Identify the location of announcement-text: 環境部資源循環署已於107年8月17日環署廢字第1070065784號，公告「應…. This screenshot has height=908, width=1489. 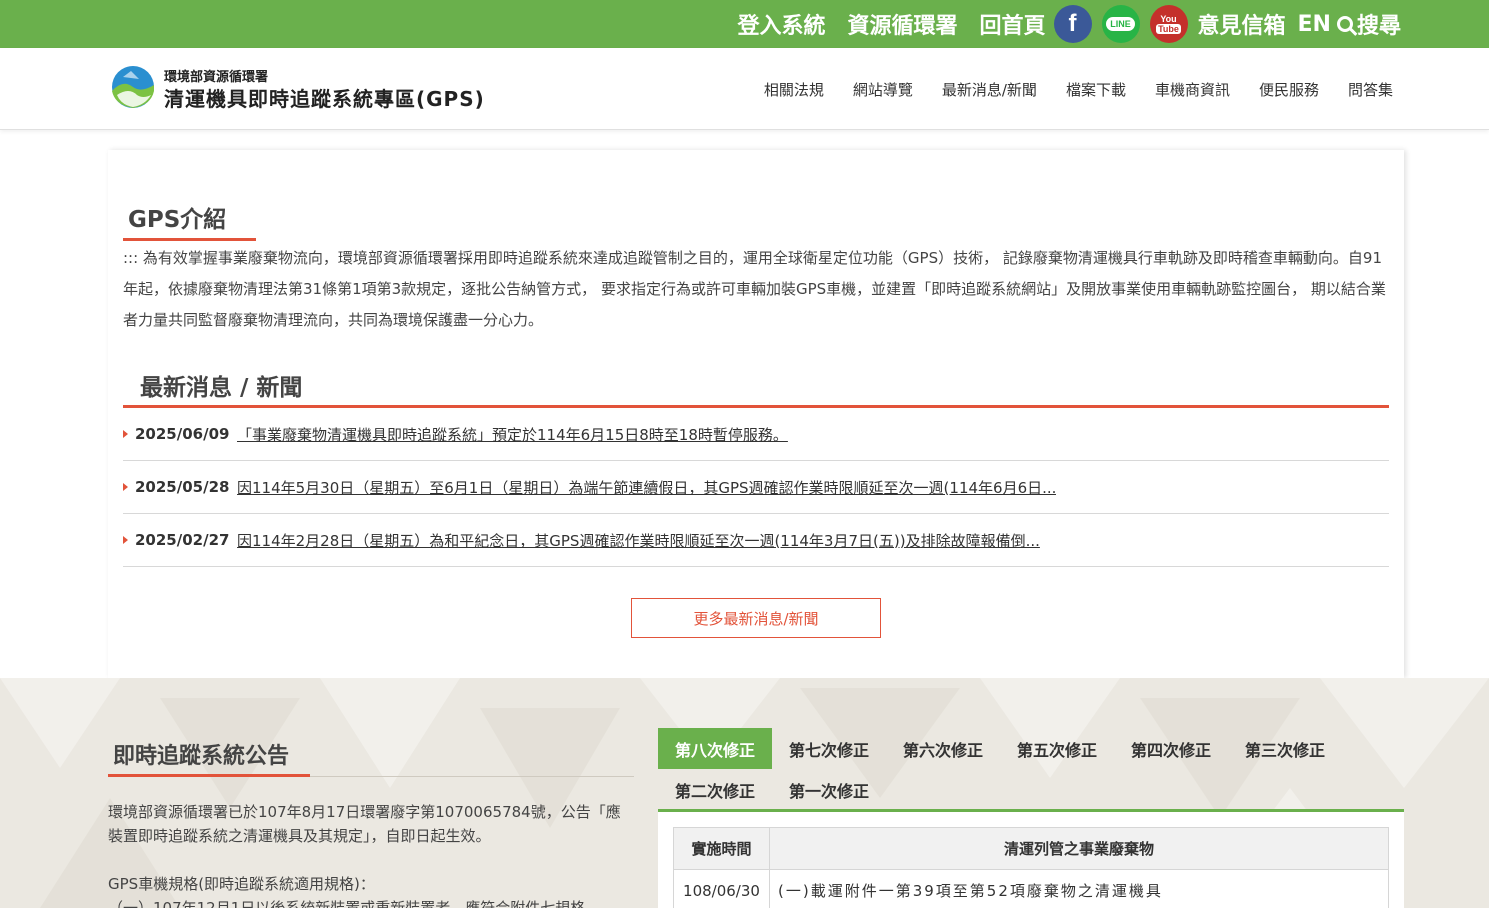
(368, 854).